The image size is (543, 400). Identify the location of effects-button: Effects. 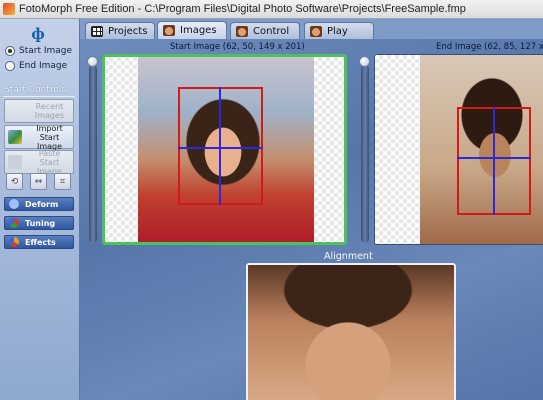
(39, 242).